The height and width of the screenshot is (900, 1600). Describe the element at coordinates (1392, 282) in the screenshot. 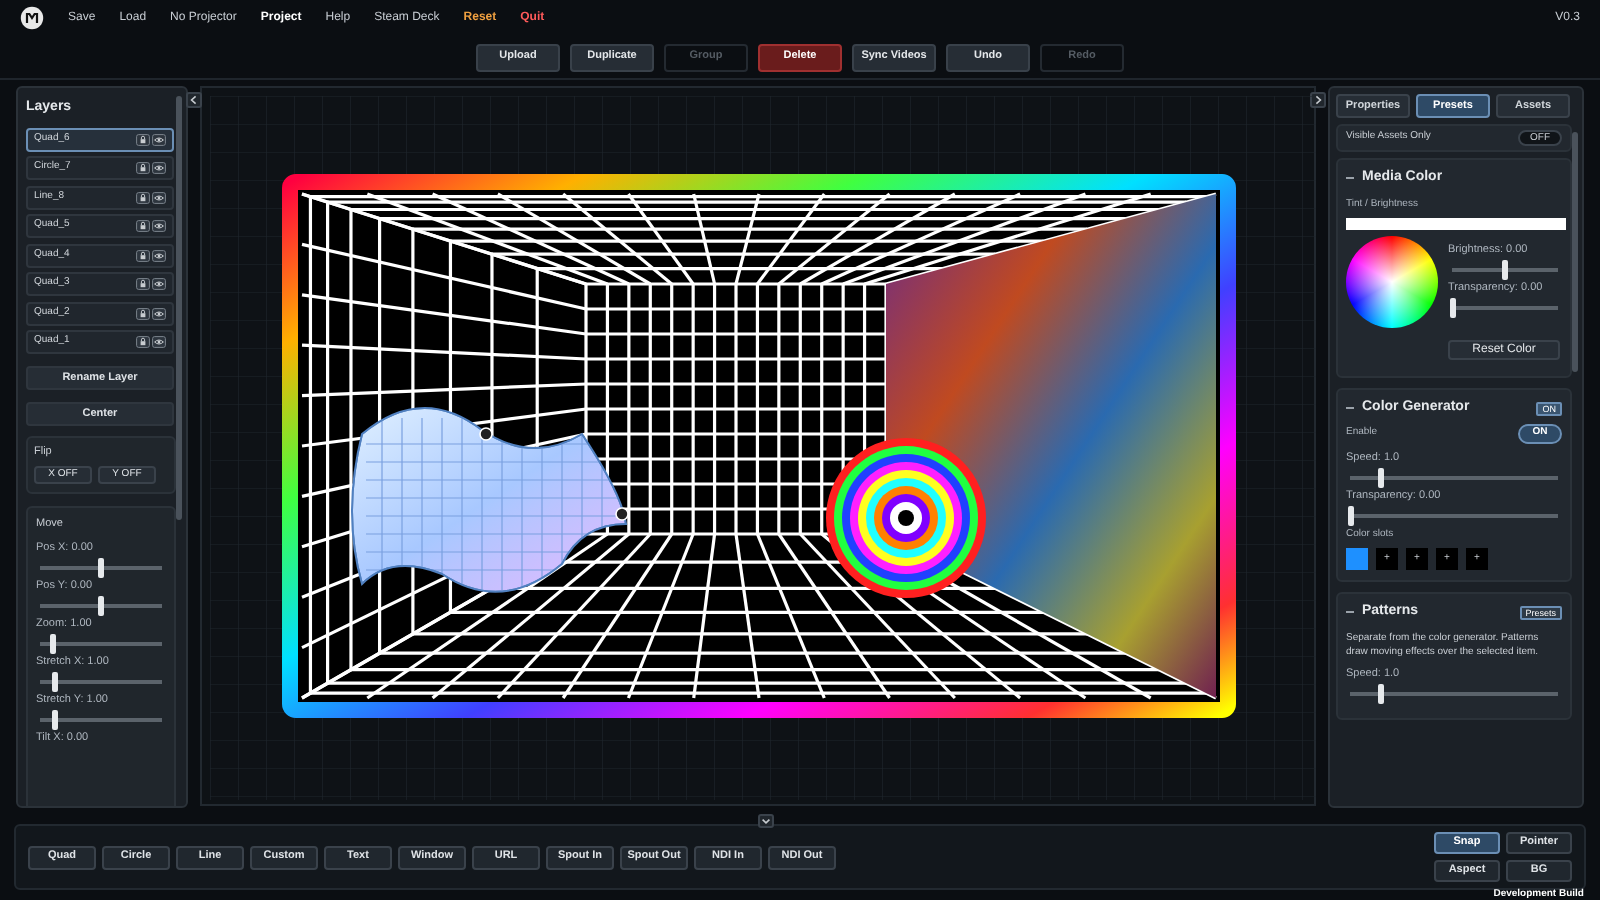

I see `color-wheel` at that location.